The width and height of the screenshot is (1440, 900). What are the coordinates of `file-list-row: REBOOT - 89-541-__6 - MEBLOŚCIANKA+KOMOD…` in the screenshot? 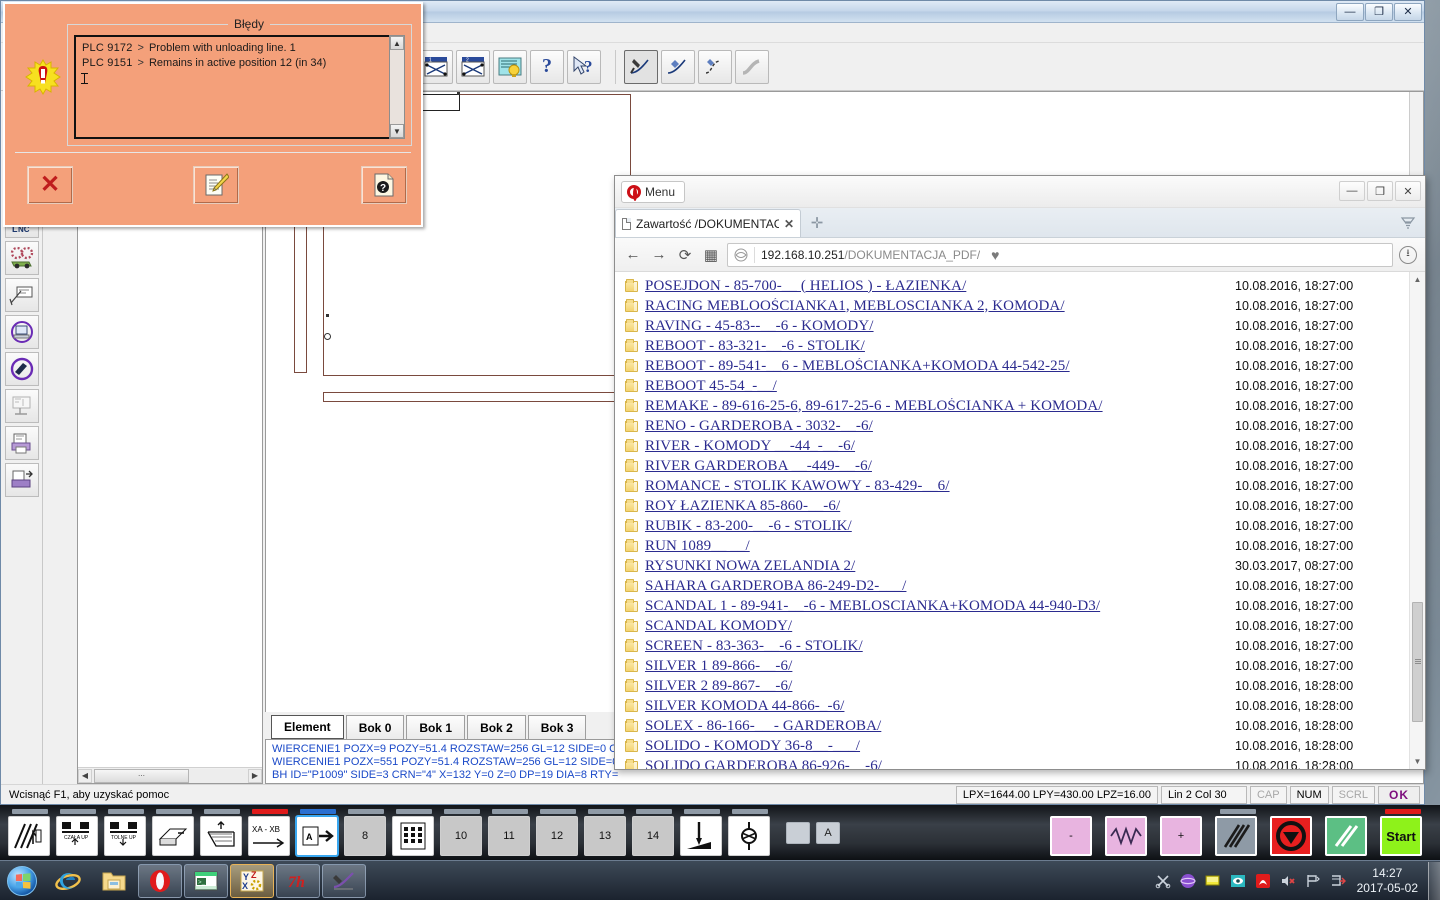 It's located at (1017, 366).